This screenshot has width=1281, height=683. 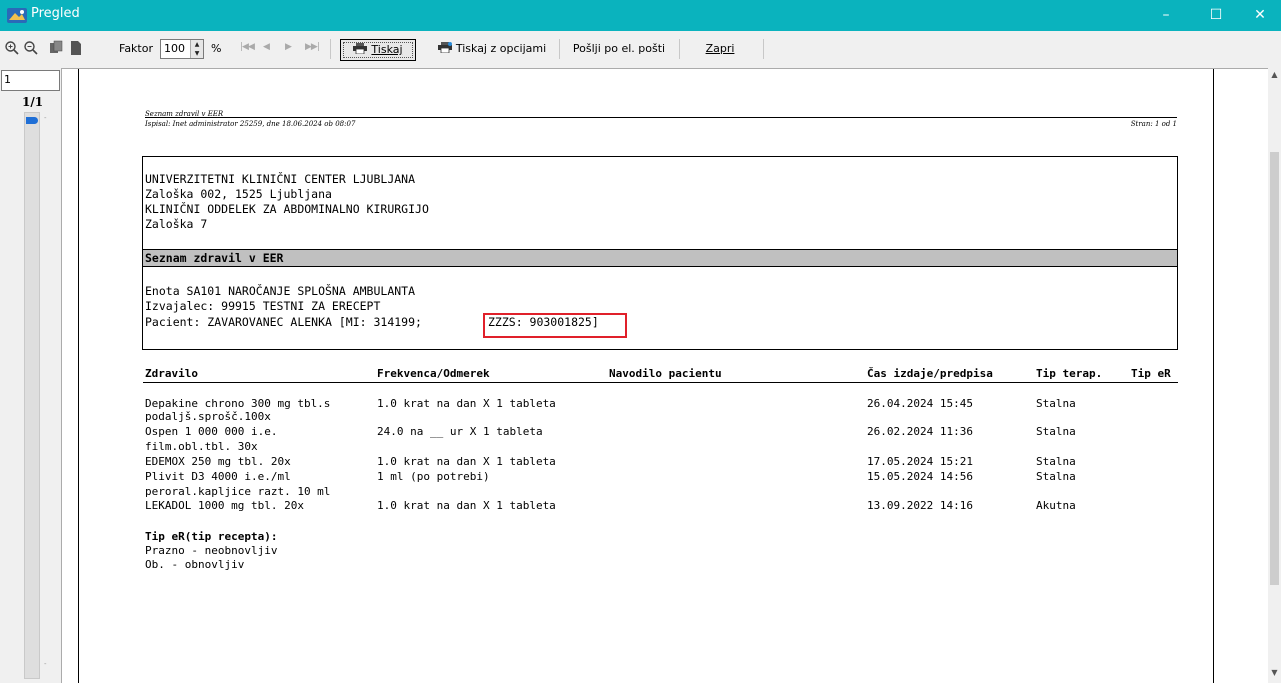 What do you see at coordinates (218, 476) in the screenshot?
I see `row-4-drug: Plivit D3 4000 i.e./ml` at bounding box center [218, 476].